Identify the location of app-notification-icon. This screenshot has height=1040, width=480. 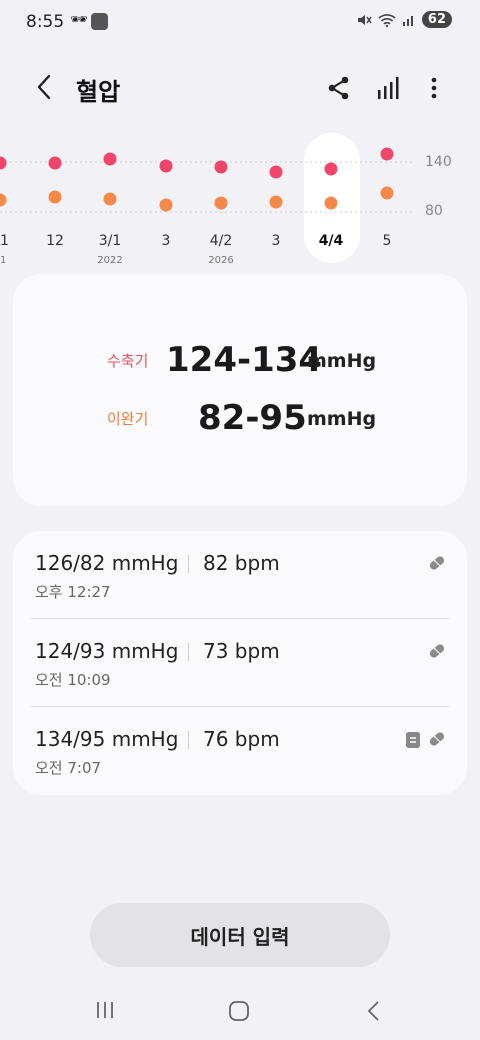
(99, 21).